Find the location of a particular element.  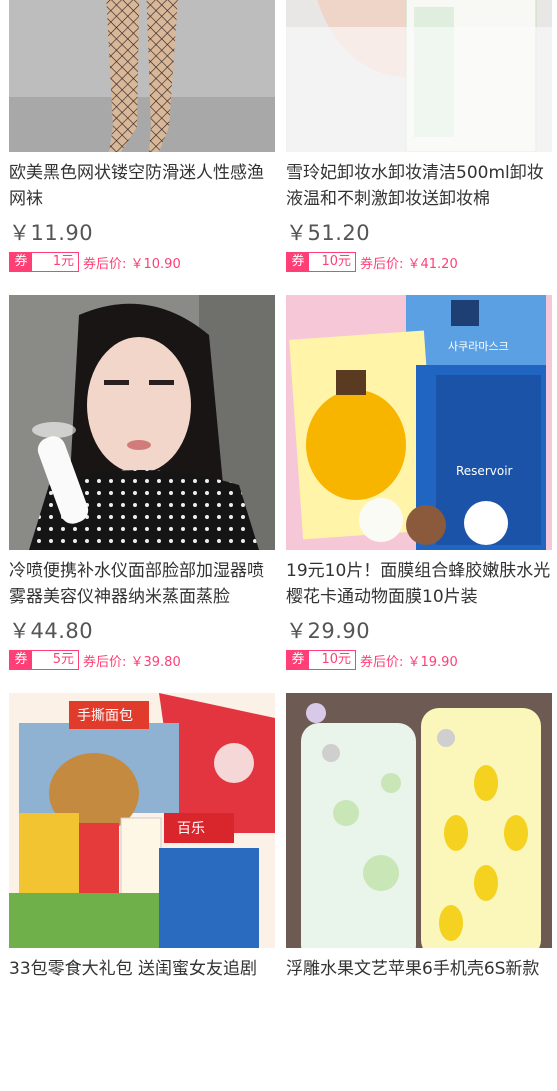

coupon-row: 券 5元 券后价: ￥39.80 is located at coordinates (142, 660).